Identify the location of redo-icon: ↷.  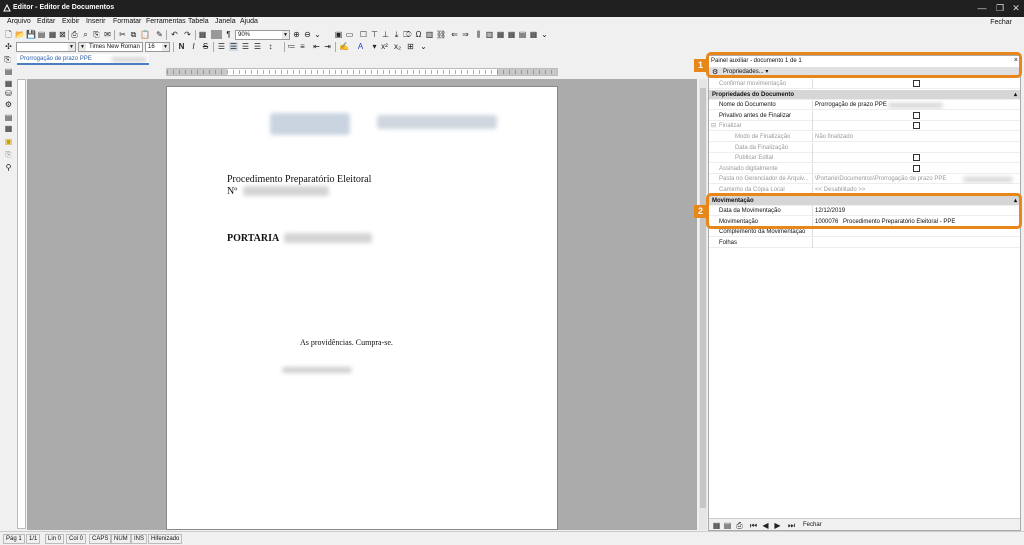
(187, 34).